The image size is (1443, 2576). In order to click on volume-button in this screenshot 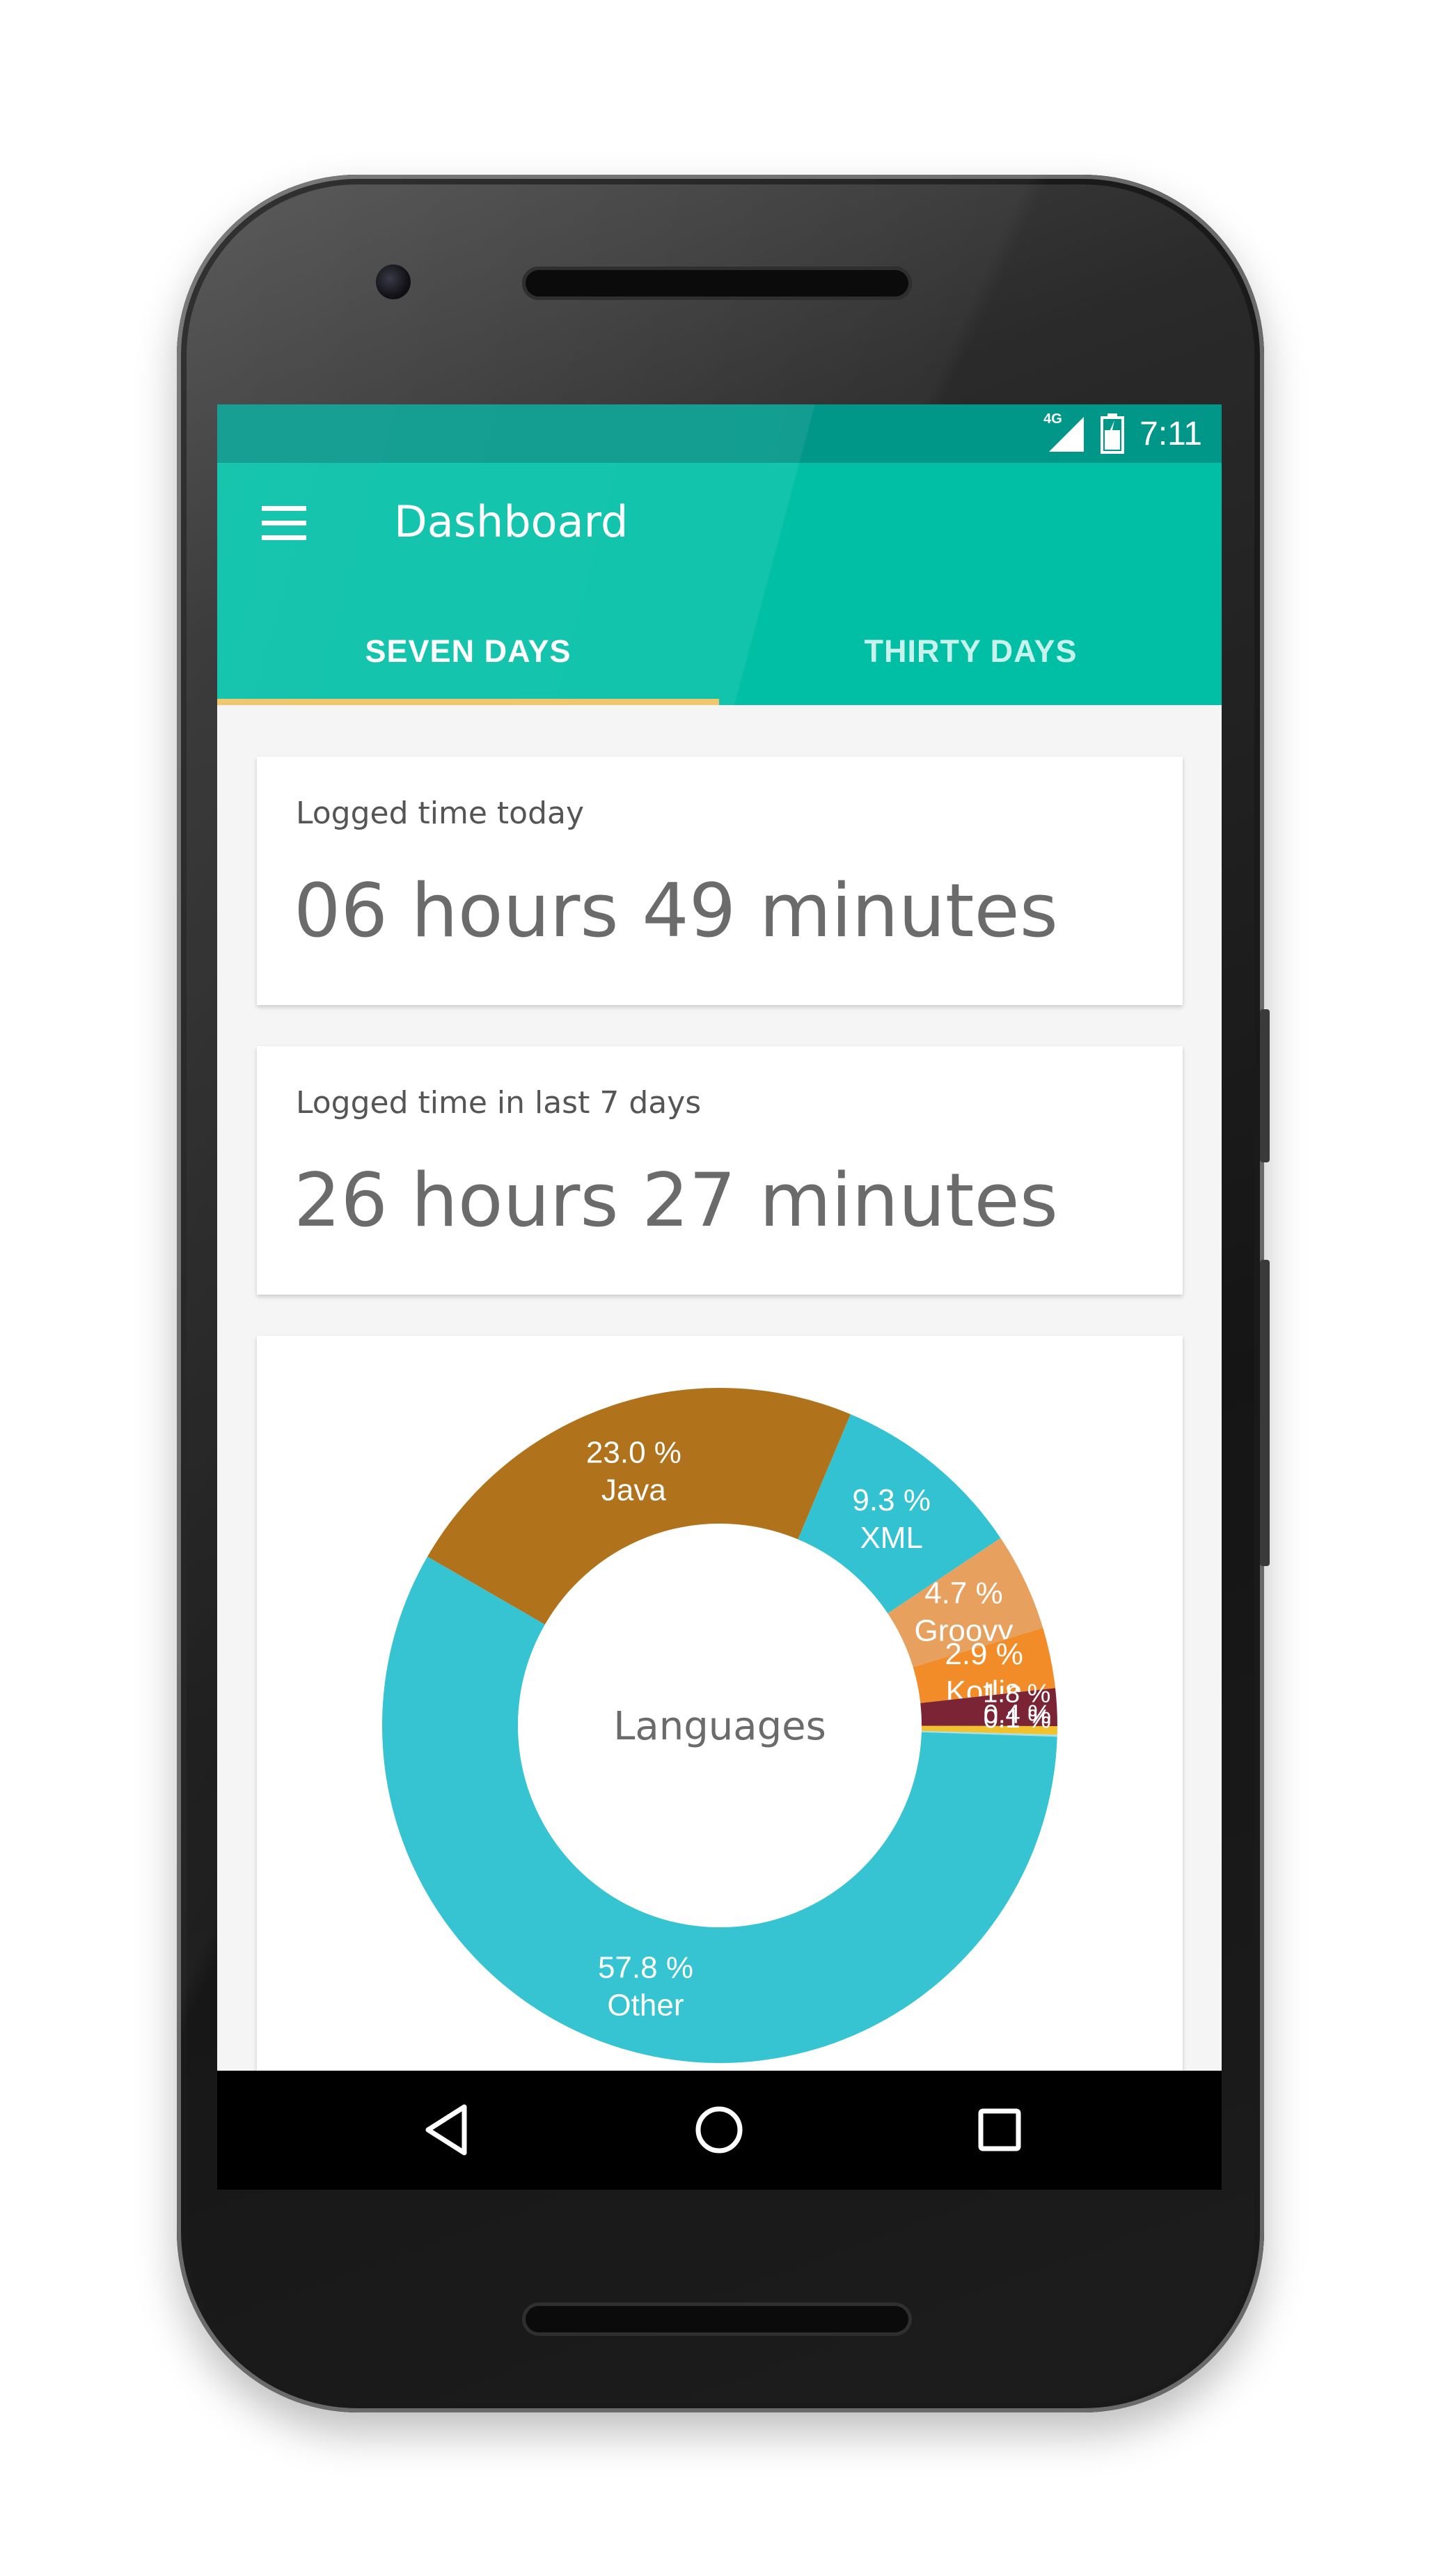, I will do `click(1265, 1413)`.